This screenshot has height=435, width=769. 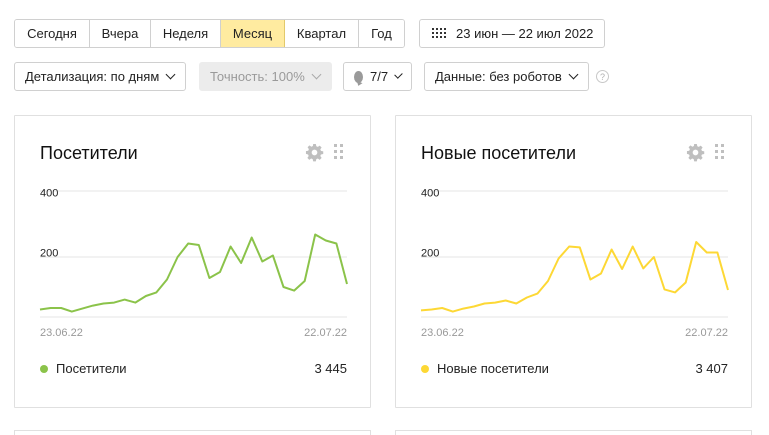 I want to click on date-range-label: 23 июн — 22 июл 2022, so click(x=525, y=33).